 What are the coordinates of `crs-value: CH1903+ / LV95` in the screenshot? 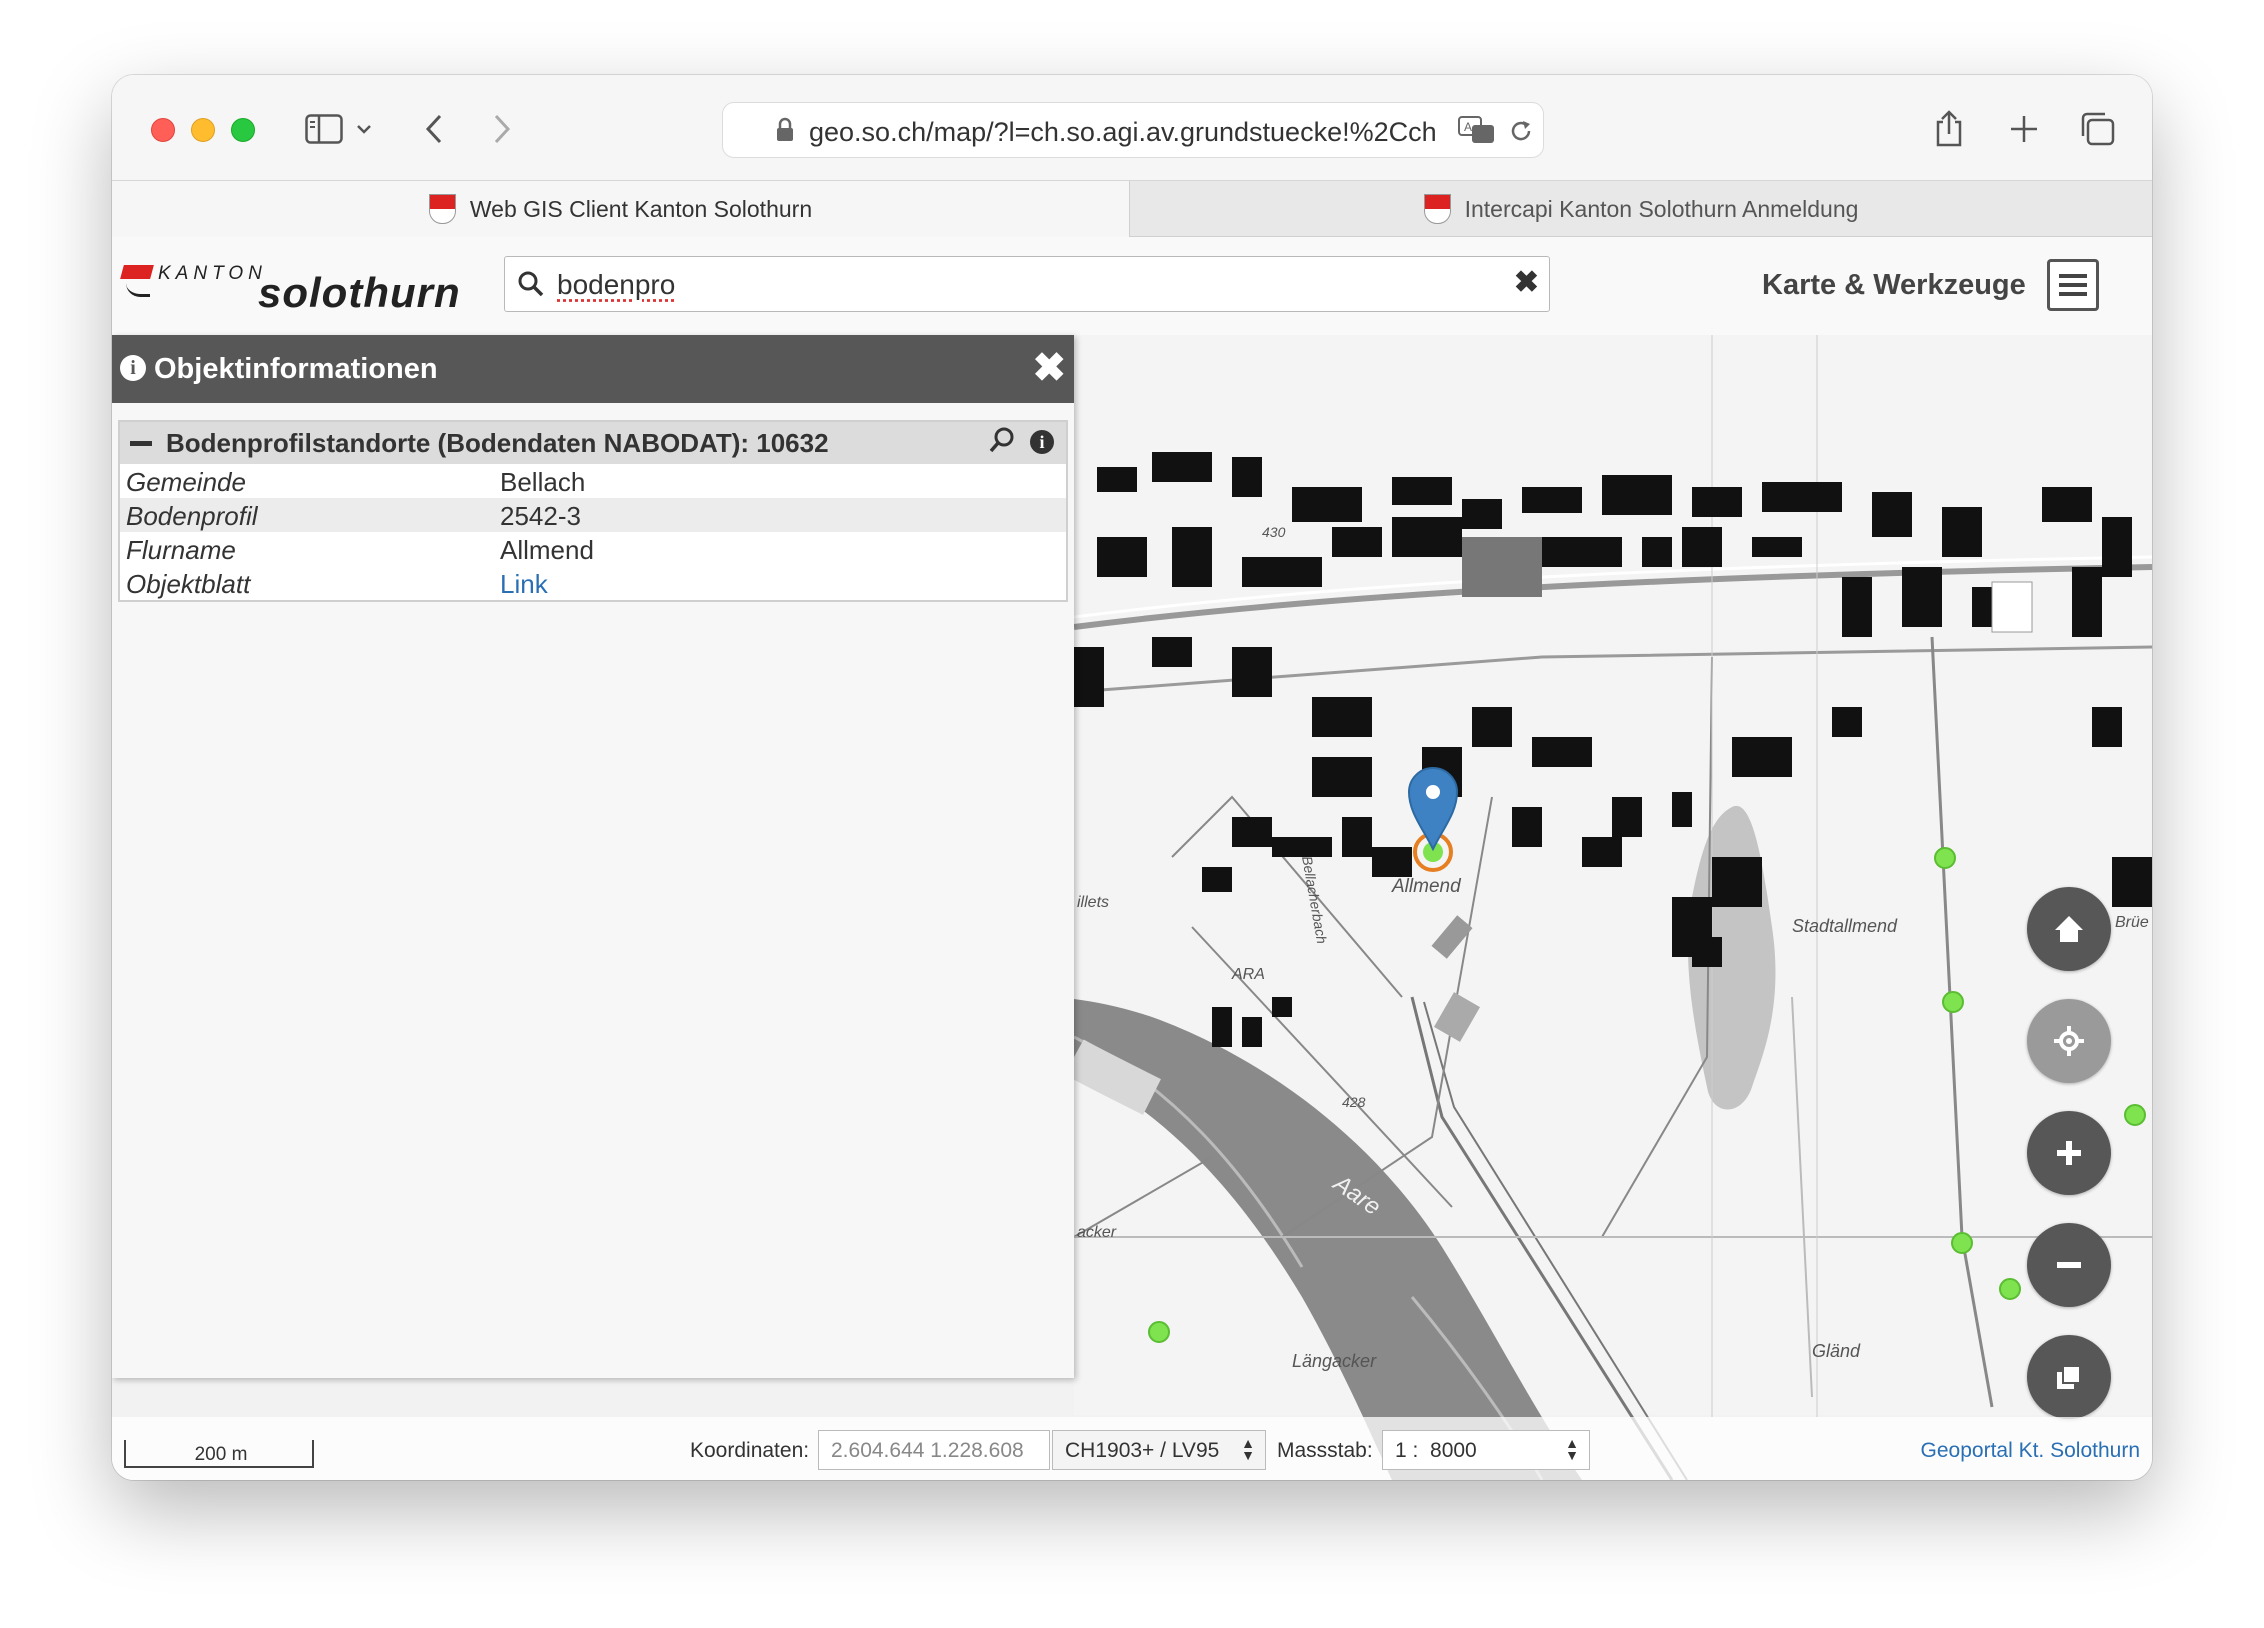 It's located at (1142, 1450).